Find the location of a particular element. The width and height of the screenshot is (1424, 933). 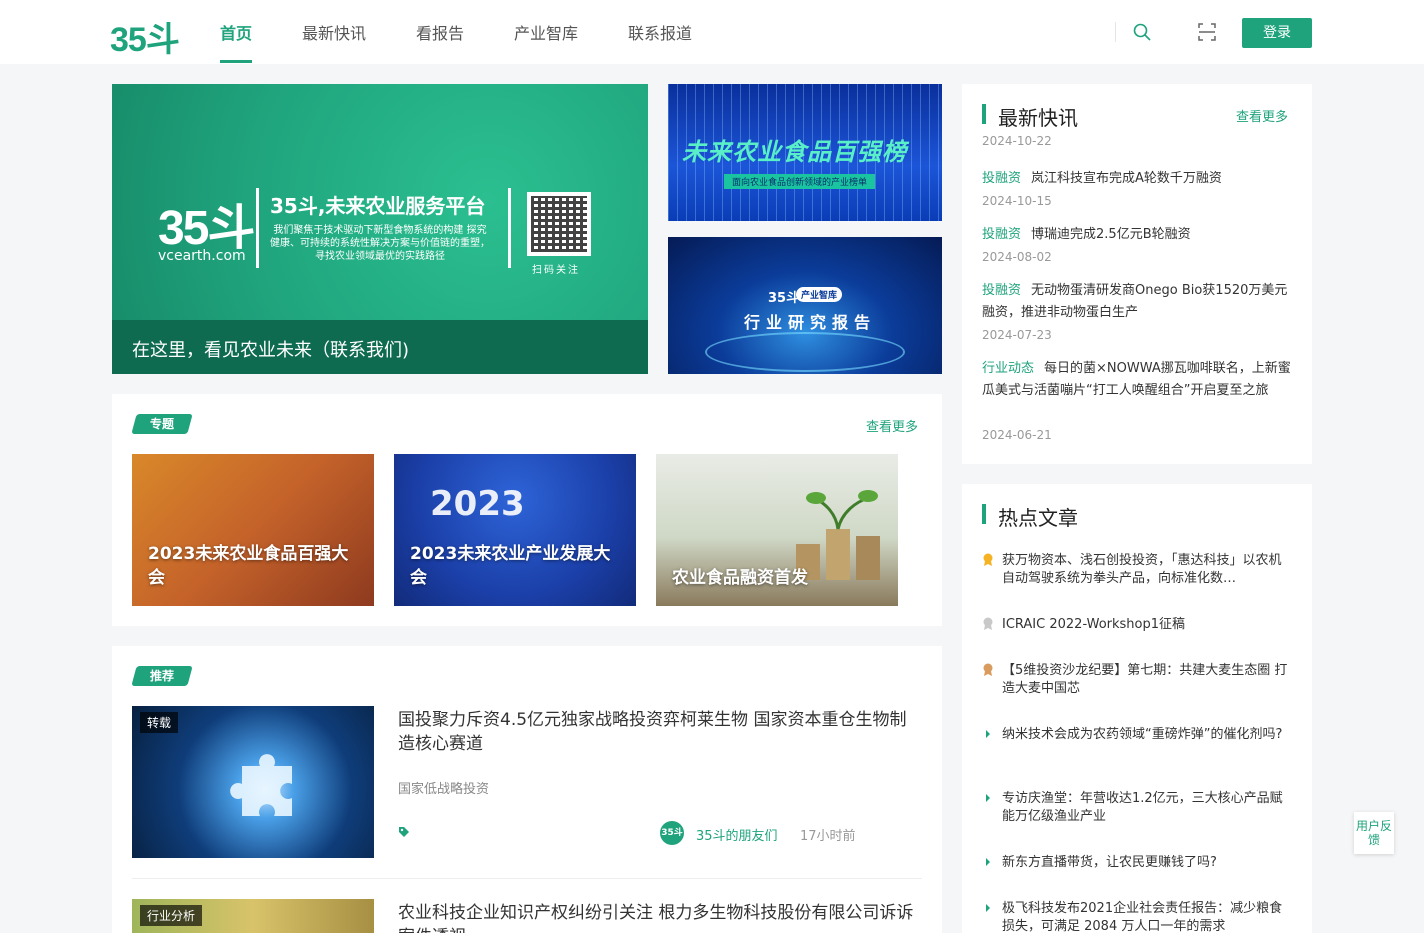

flash-title: 最新快讯 is located at coordinates (1038, 118).